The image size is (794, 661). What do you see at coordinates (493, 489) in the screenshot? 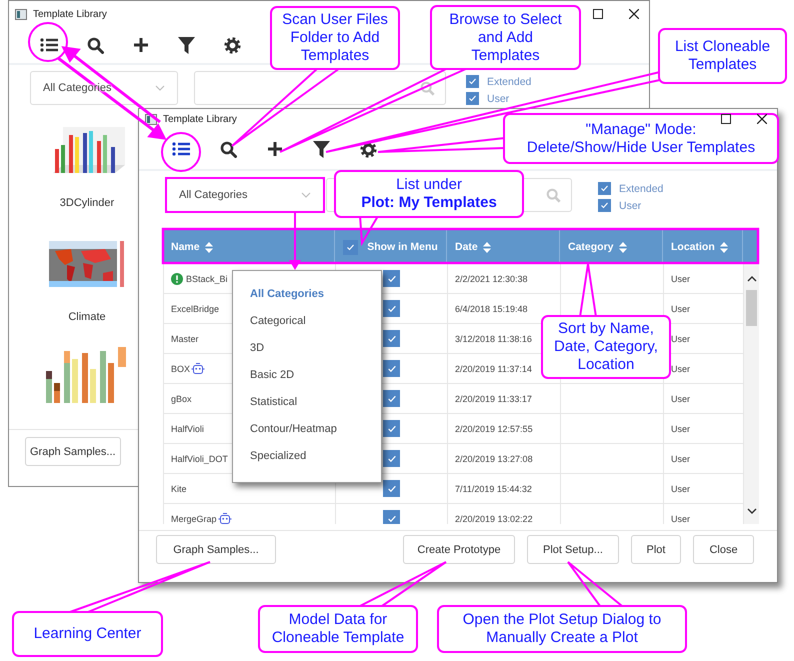
I see `table-cell: 7/11/2019 15:44:32` at bounding box center [493, 489].